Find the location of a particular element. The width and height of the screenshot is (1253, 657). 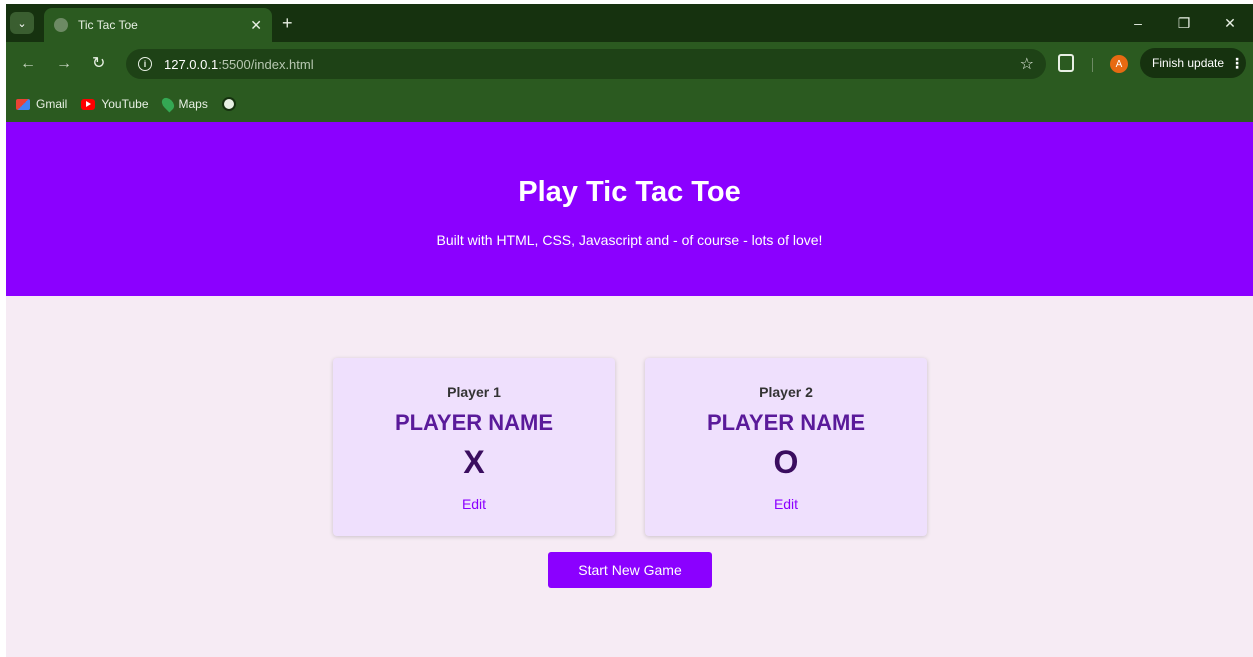

bookmark-web is located at coordinates (231, 104).